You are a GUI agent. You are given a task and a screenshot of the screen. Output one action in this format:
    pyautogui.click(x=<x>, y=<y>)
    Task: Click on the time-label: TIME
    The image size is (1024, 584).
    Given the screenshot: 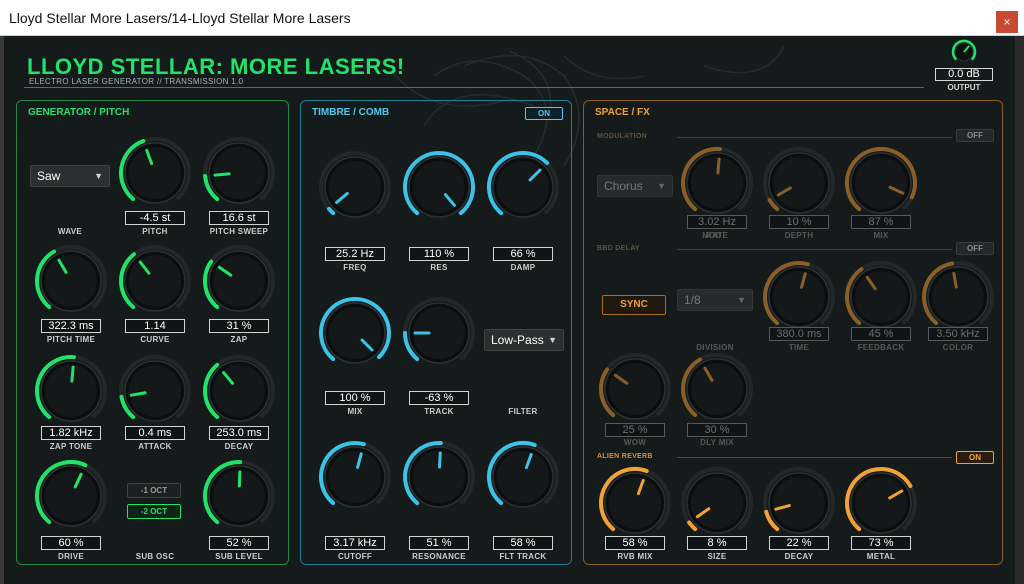 What is the action you would take?
    pyautogui.click(x=799, y=347)
    